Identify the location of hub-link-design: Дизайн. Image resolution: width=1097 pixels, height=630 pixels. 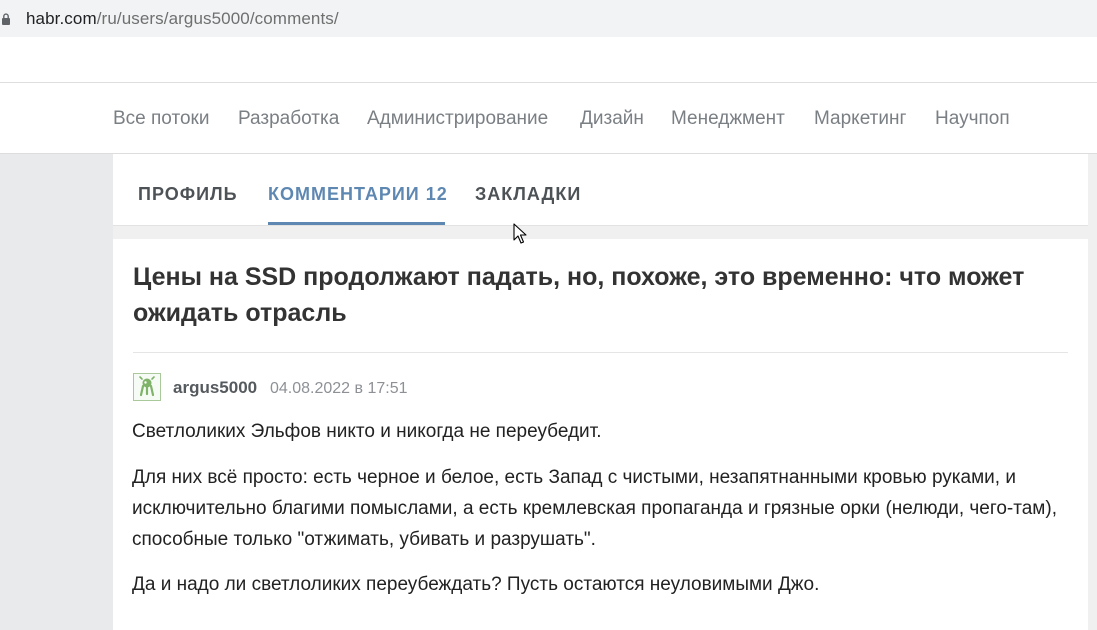
(612, 119).